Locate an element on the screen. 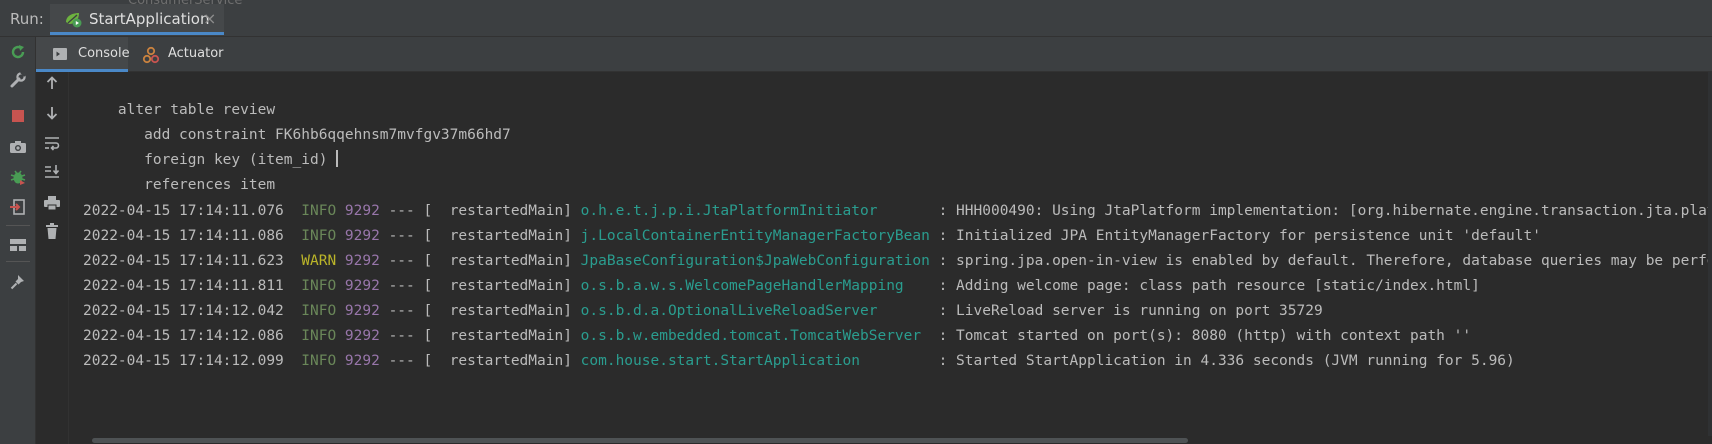  log-timestamp: 2022-04-15 17:14:12.086 is located at coordinates (183, 336).